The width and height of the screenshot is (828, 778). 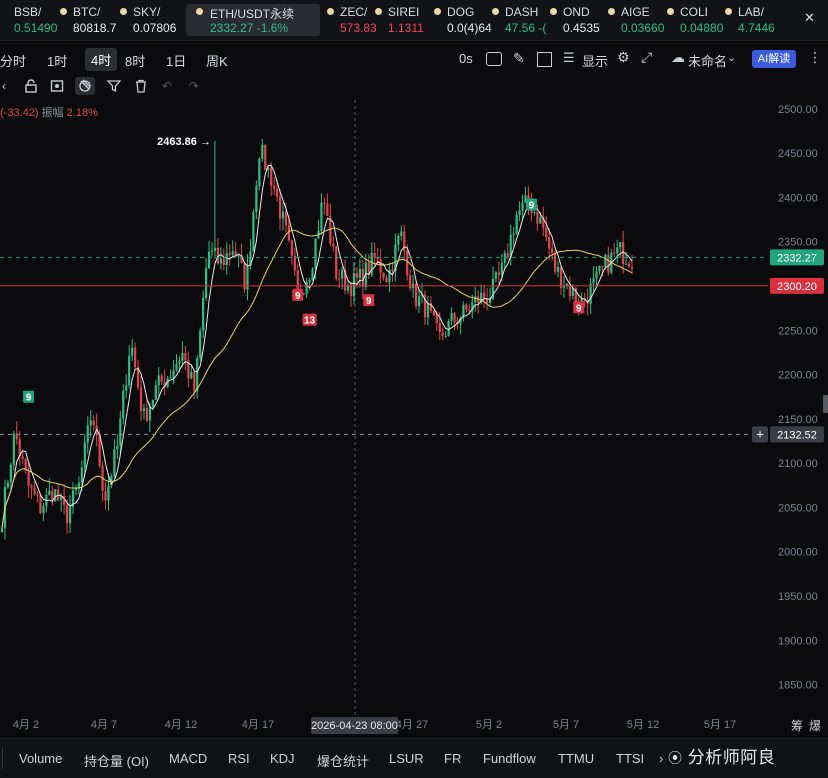 What do you see at coordinates (40, 758) in the screenshot?
I see `indicator-tab: Volume` at bounding box center [40, 758].